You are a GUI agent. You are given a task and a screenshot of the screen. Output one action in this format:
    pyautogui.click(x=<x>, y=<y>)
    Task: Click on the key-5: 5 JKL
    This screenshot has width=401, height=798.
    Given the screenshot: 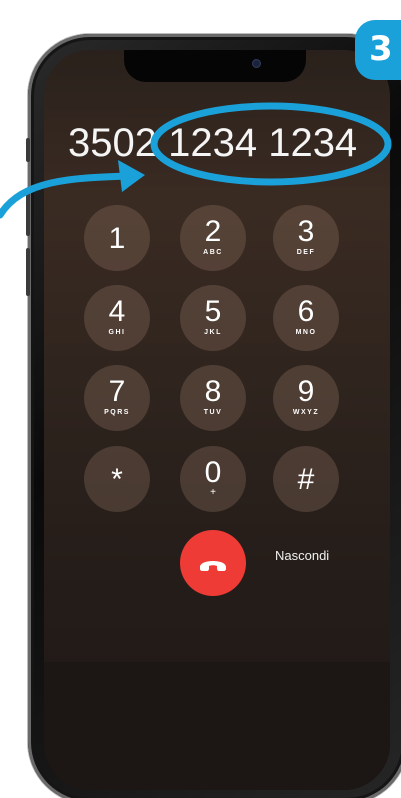 What is the action you would take?
    pyautogui.click(x=213, y=318)
    